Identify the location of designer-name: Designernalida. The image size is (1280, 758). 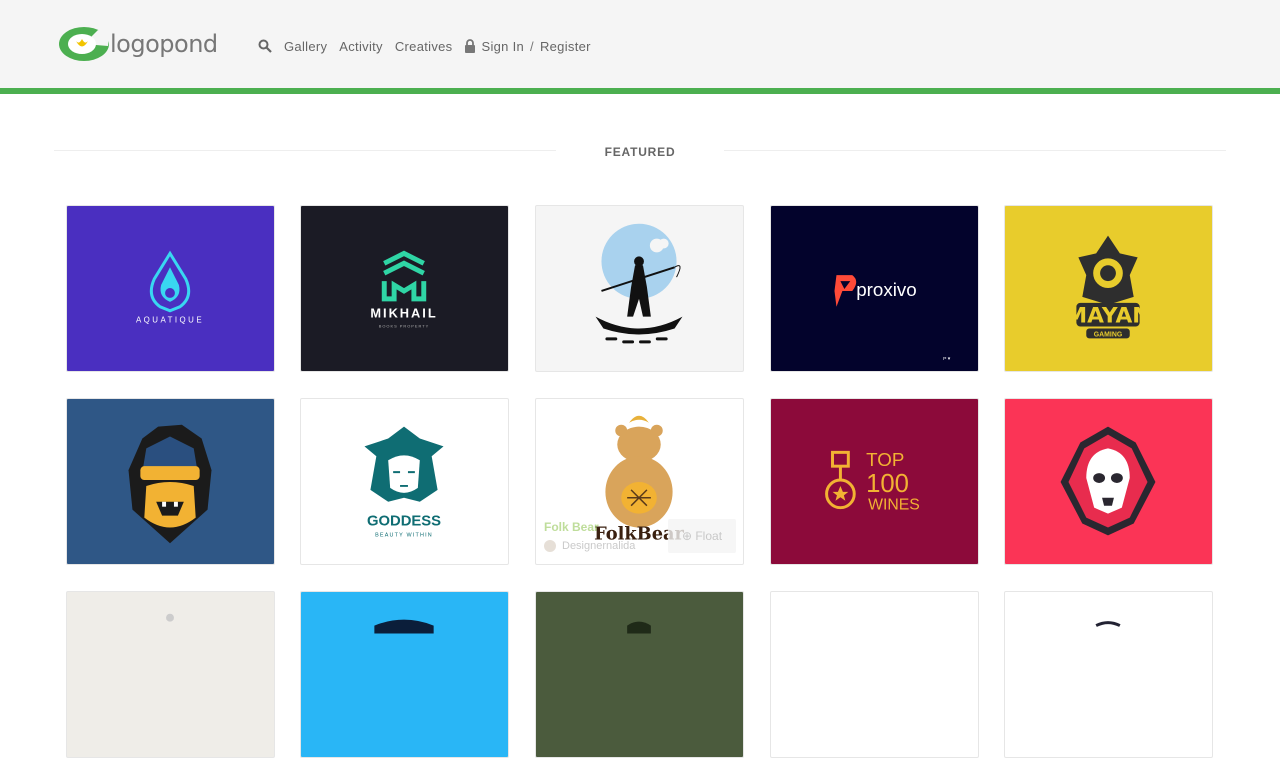
(599, 546).